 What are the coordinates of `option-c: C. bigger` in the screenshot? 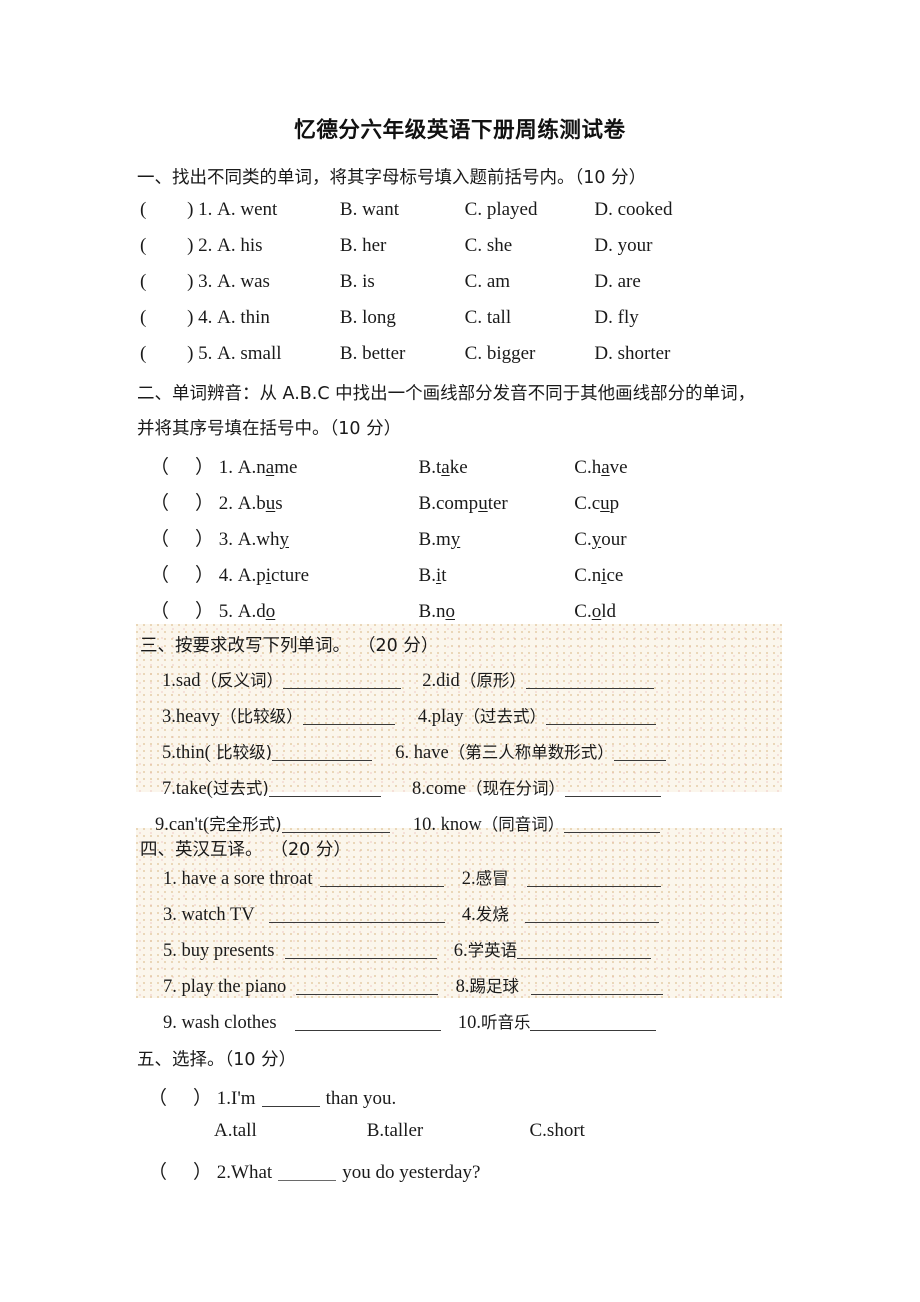 It's located at (527, 354).